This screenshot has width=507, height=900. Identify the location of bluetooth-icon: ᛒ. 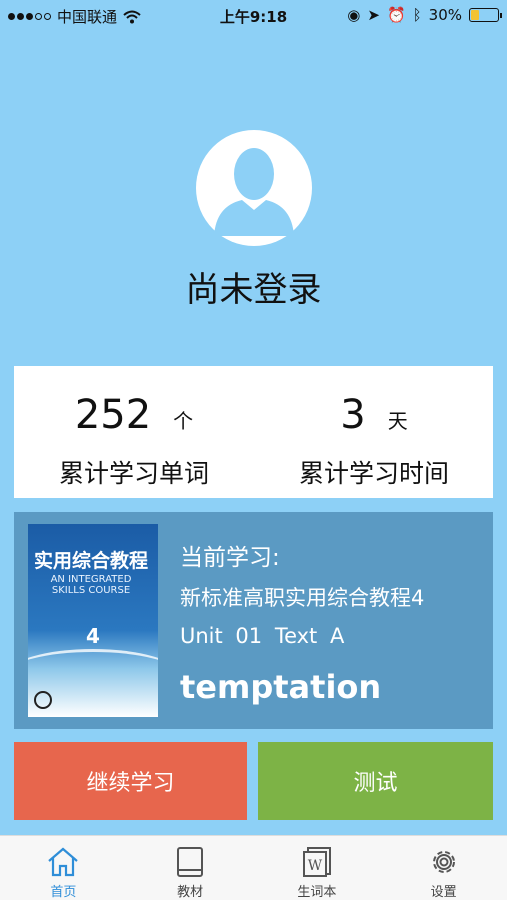
(417, 15).